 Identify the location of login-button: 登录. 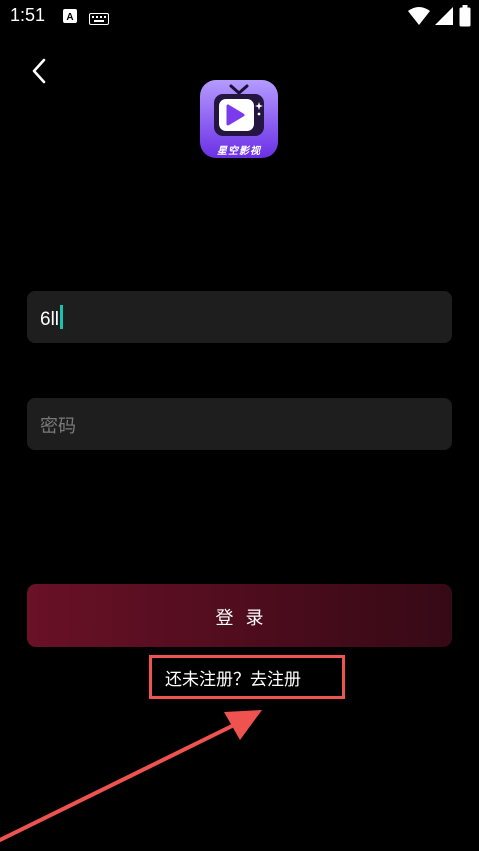
(239, 615).